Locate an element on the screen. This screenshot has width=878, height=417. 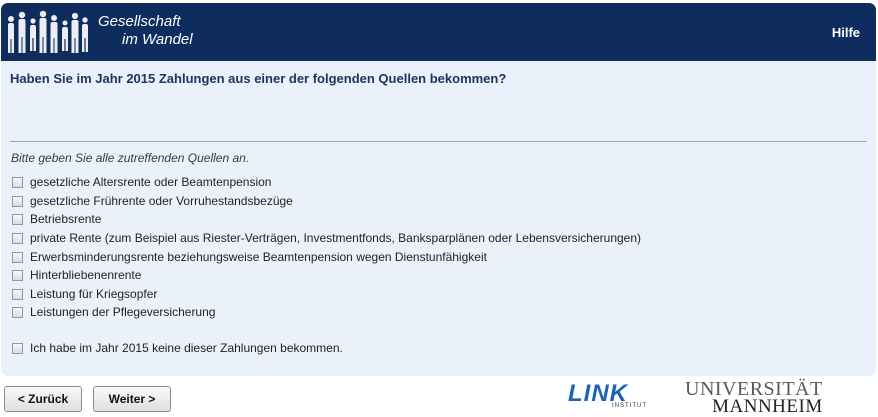
university-mannheim-logo: UNIVERSITÄT MANNHEIM is located at coordinates (754, 398).